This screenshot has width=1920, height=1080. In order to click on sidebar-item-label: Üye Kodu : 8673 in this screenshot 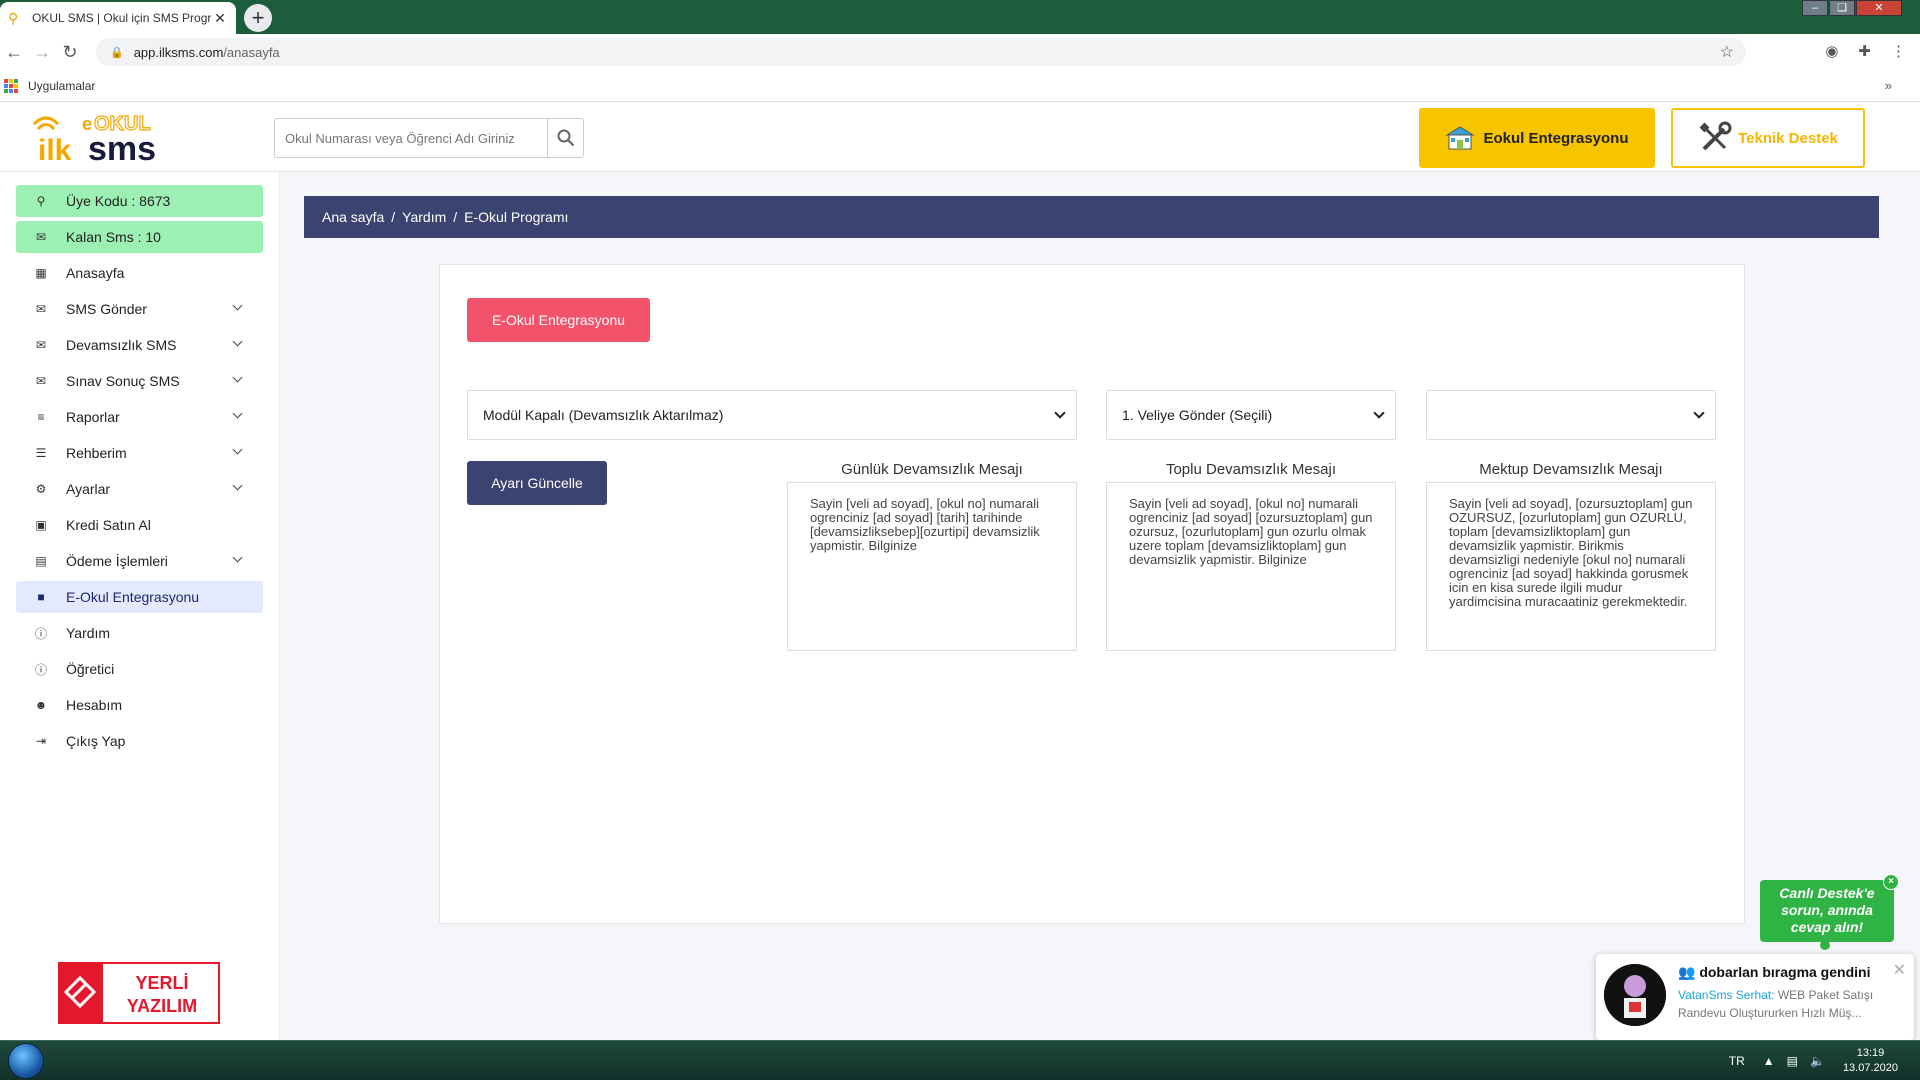, I will do `click(118, 201)`.